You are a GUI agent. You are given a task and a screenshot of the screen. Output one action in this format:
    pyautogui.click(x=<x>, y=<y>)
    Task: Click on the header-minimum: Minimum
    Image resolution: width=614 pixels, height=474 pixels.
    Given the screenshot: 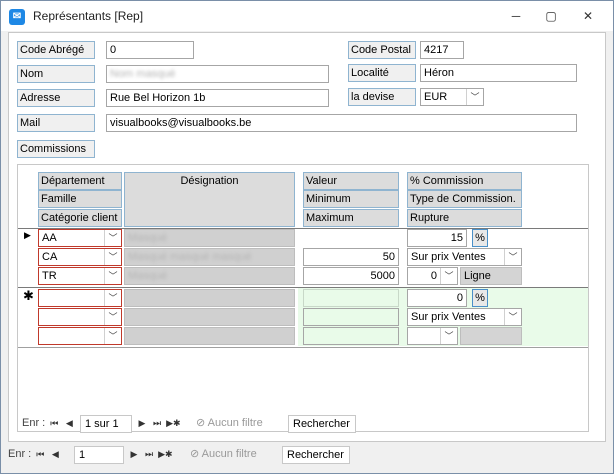 What is the action you would take?
    pyautogui.click(x=351, y=199)
    